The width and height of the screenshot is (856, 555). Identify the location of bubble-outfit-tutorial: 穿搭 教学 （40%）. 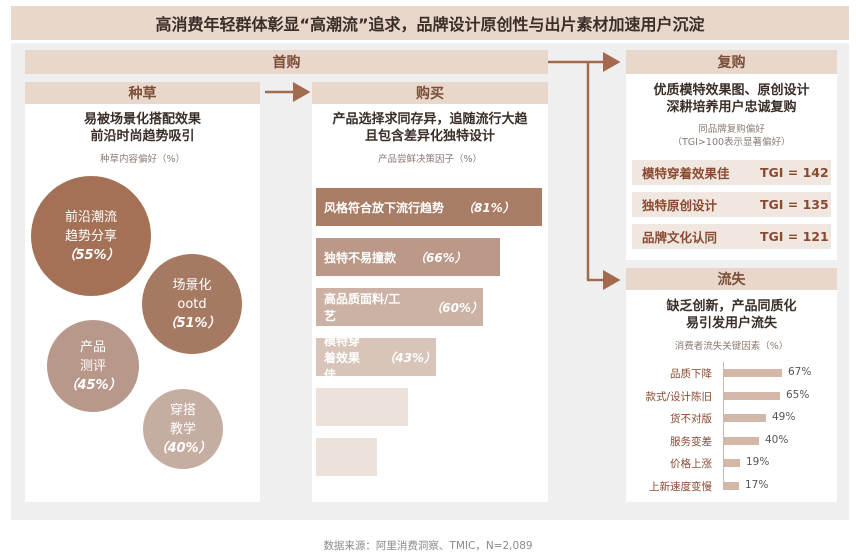
(183, 429).